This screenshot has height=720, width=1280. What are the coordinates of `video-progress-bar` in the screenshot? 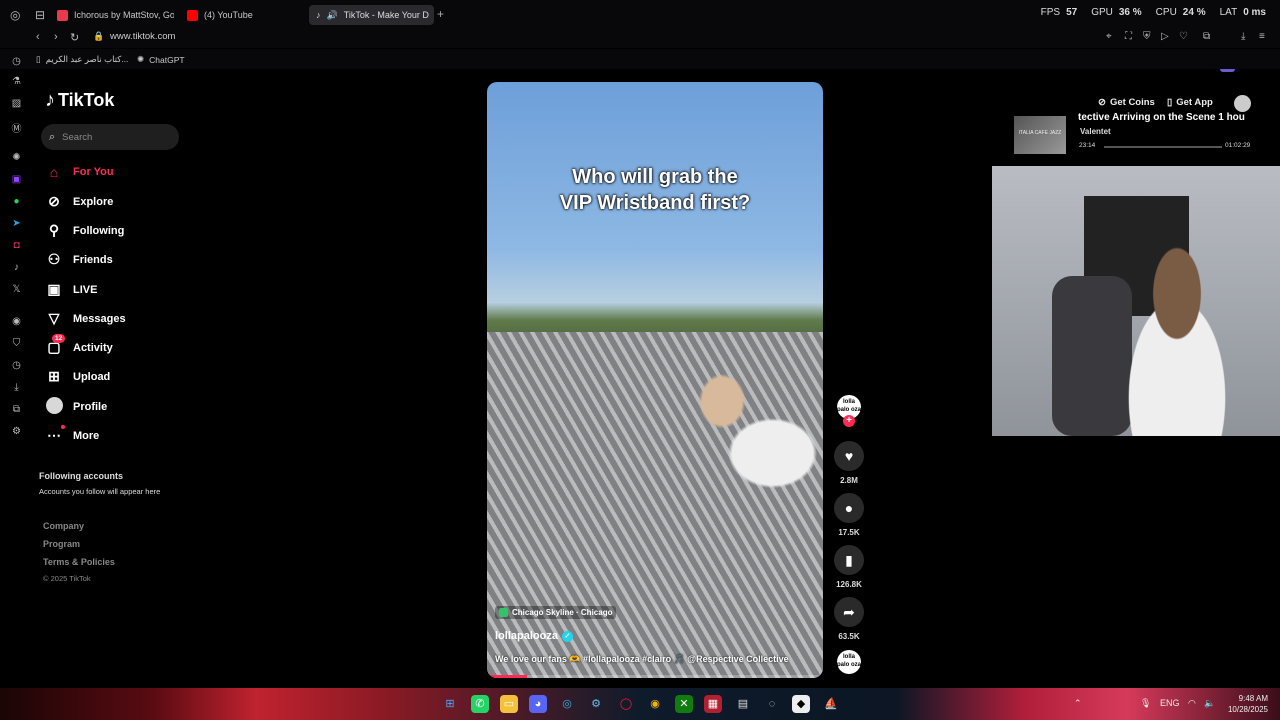 It's located at (655, 676).